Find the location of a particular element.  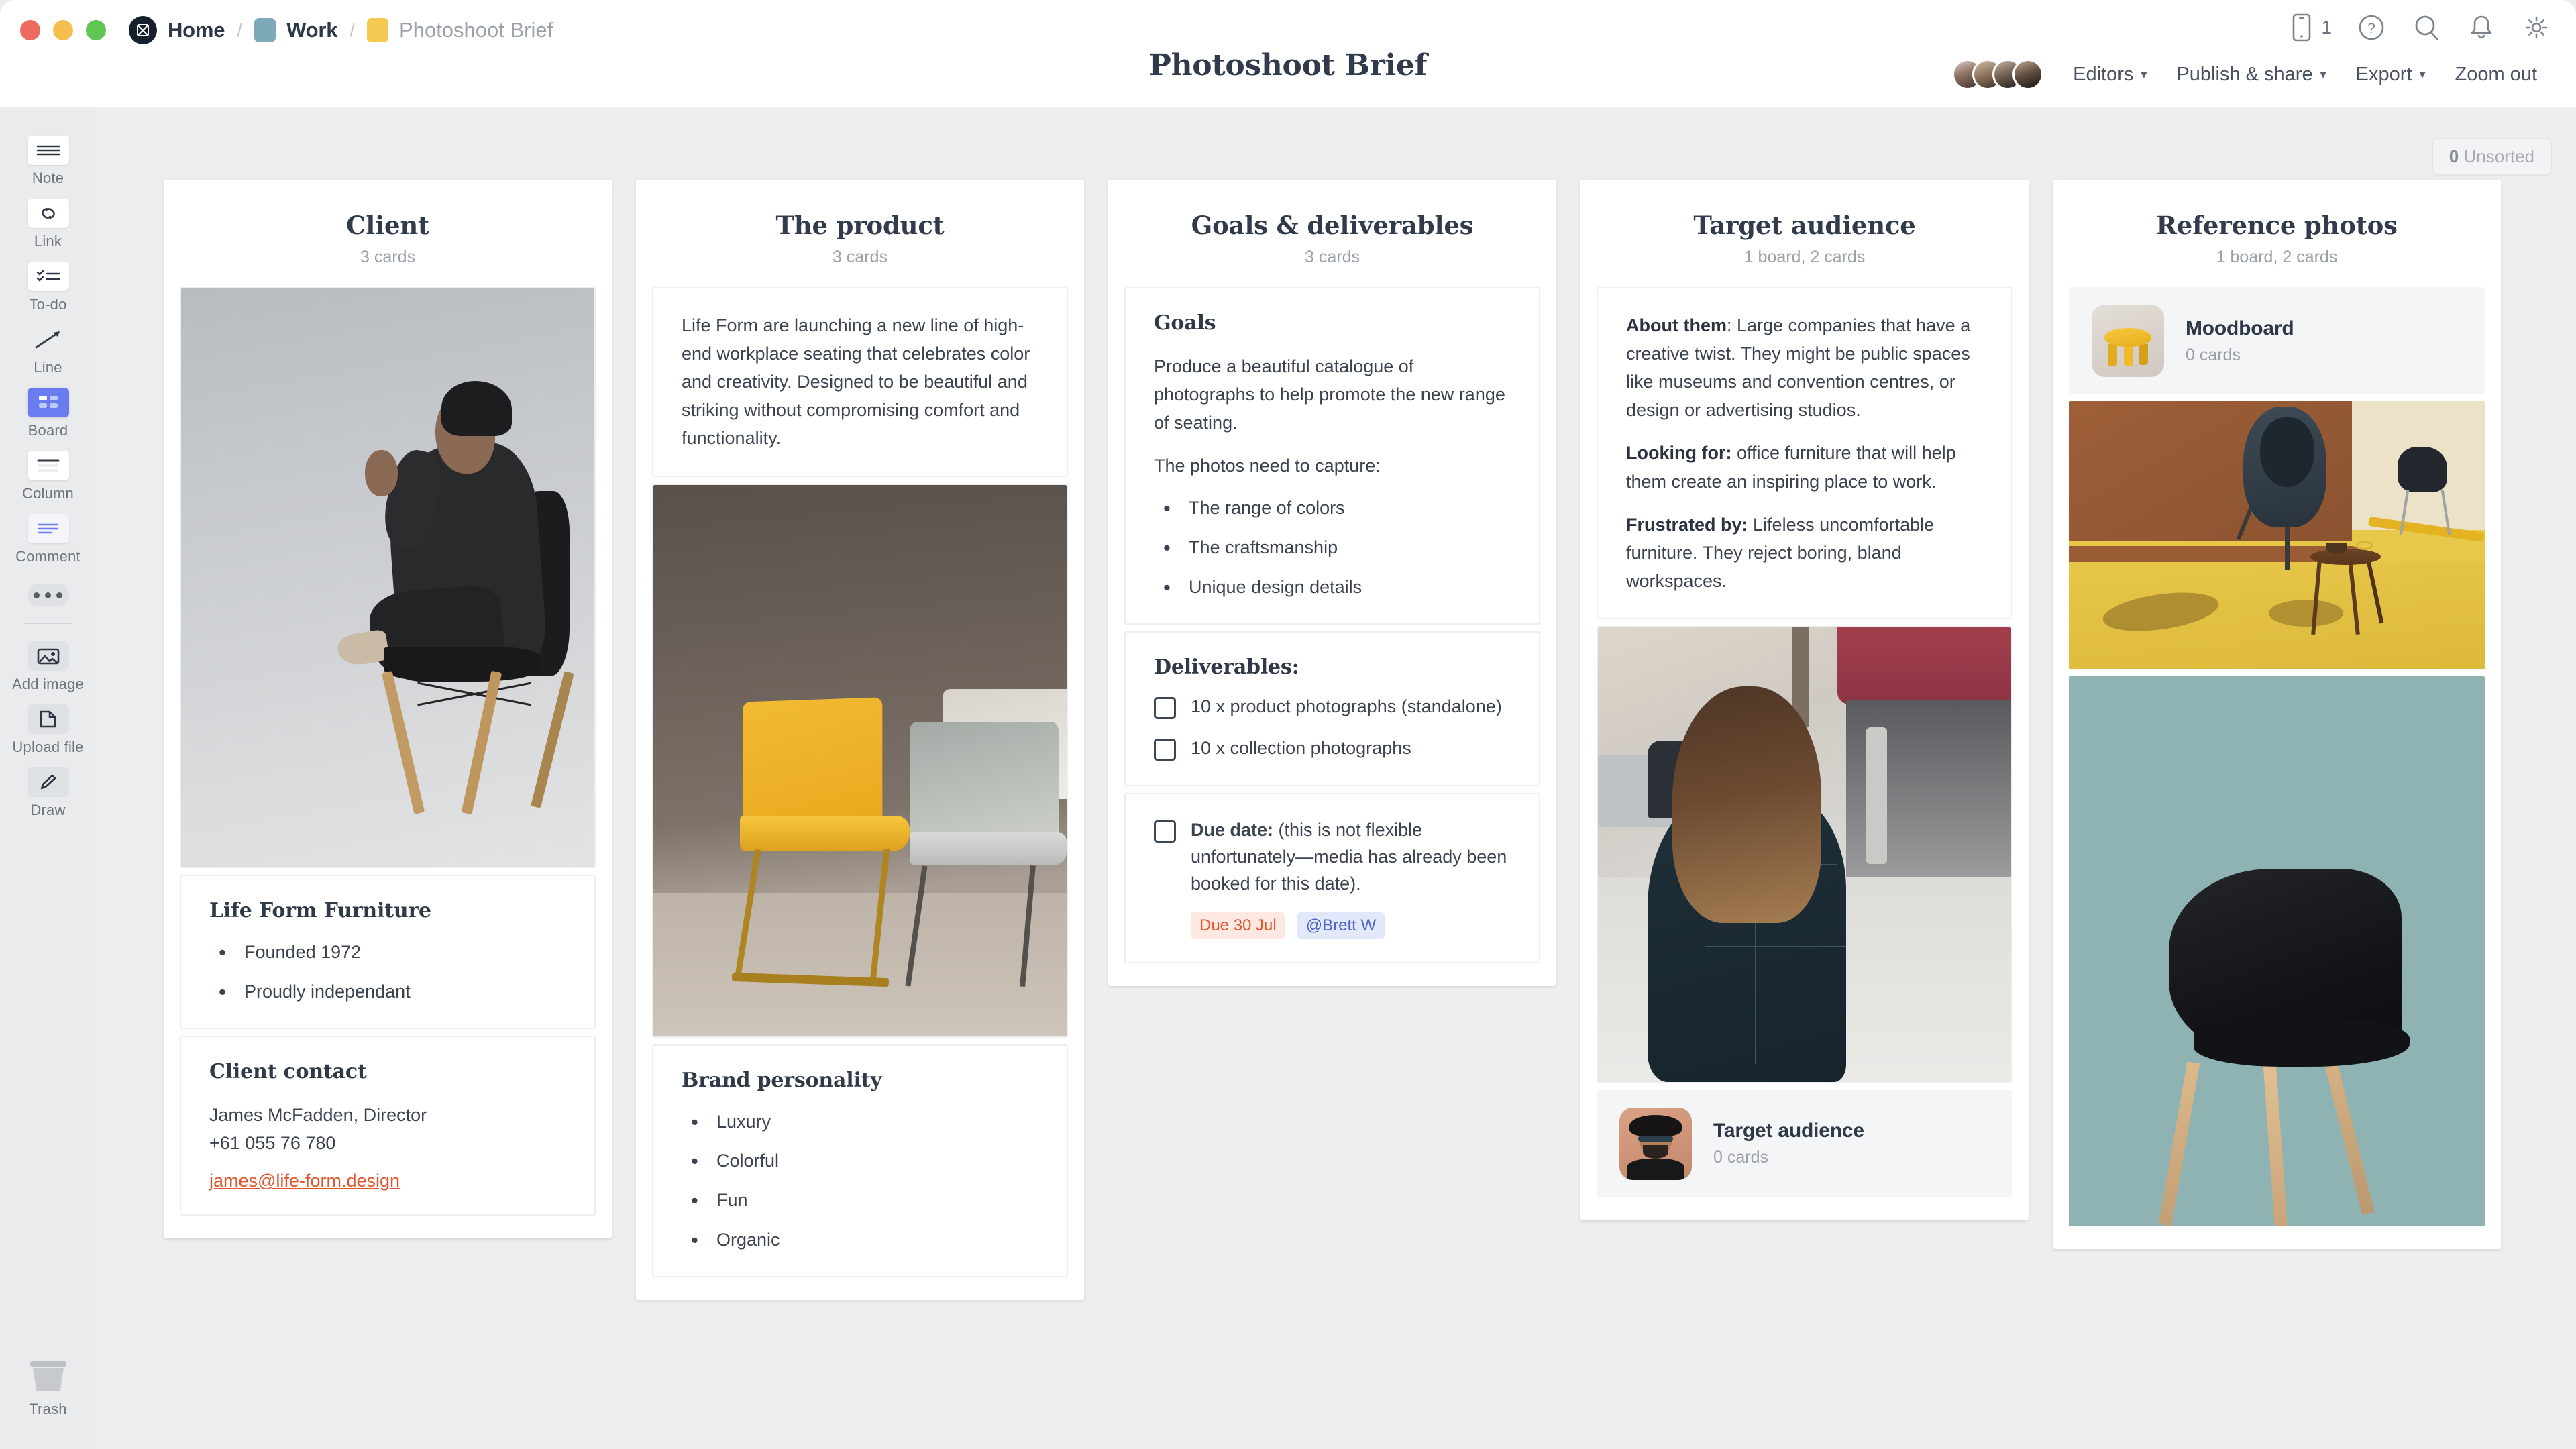

list-item: Unique design details is located at coordinates (1332, 587).